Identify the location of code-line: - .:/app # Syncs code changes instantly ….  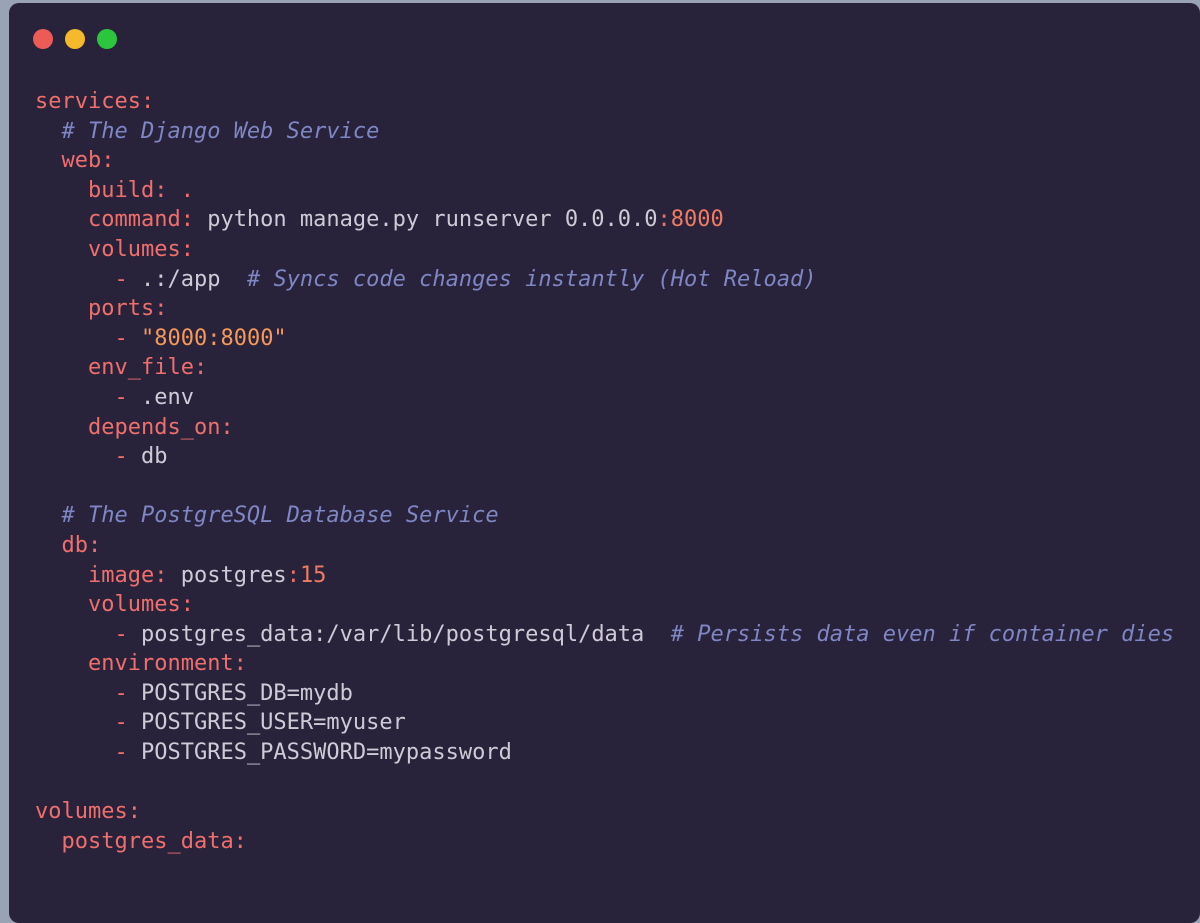
(604, 280).